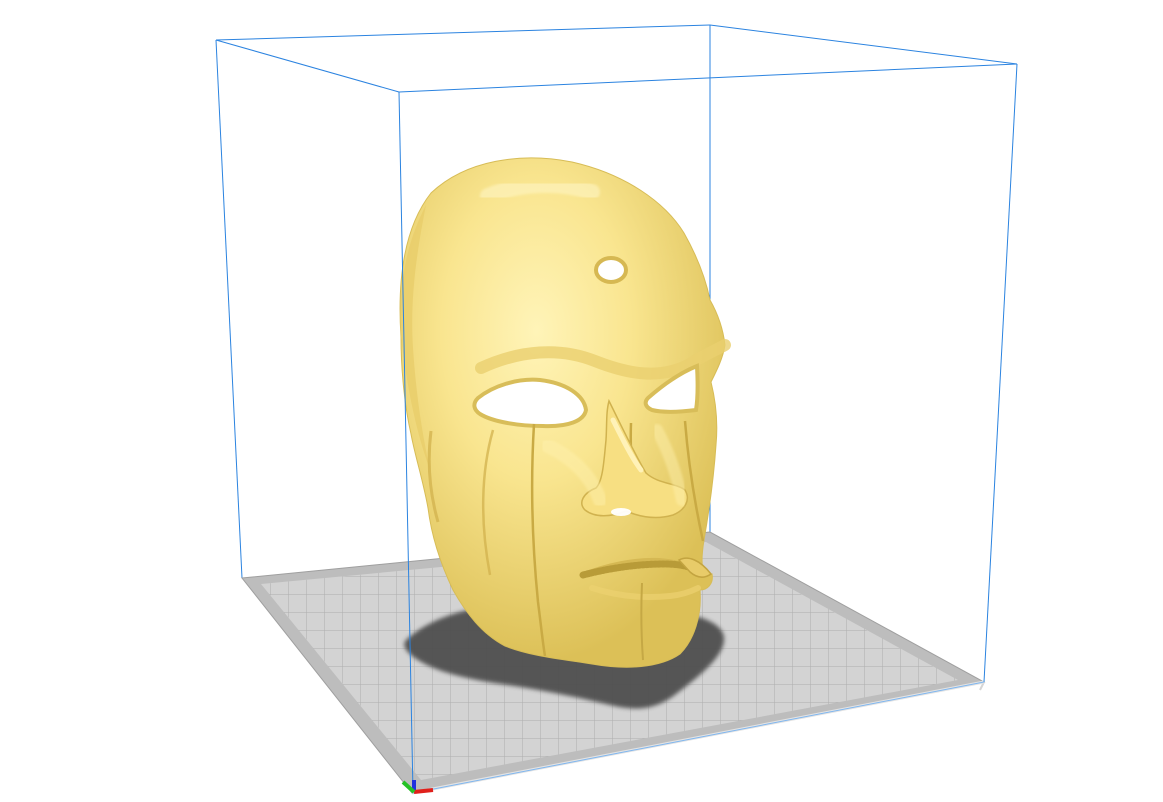  What do you see at coordinates (611, 270) in the screenshot?
I see `forehead-hole` at bounding box center [611, 270].